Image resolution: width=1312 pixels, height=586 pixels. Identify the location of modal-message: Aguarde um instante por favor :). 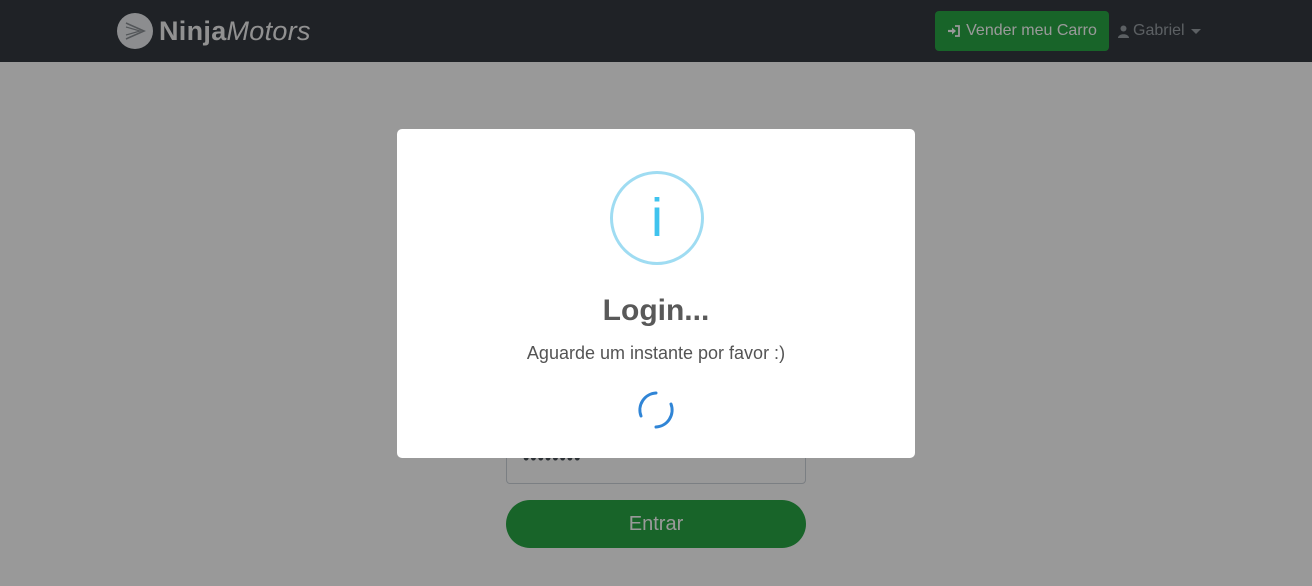
(656, 353).